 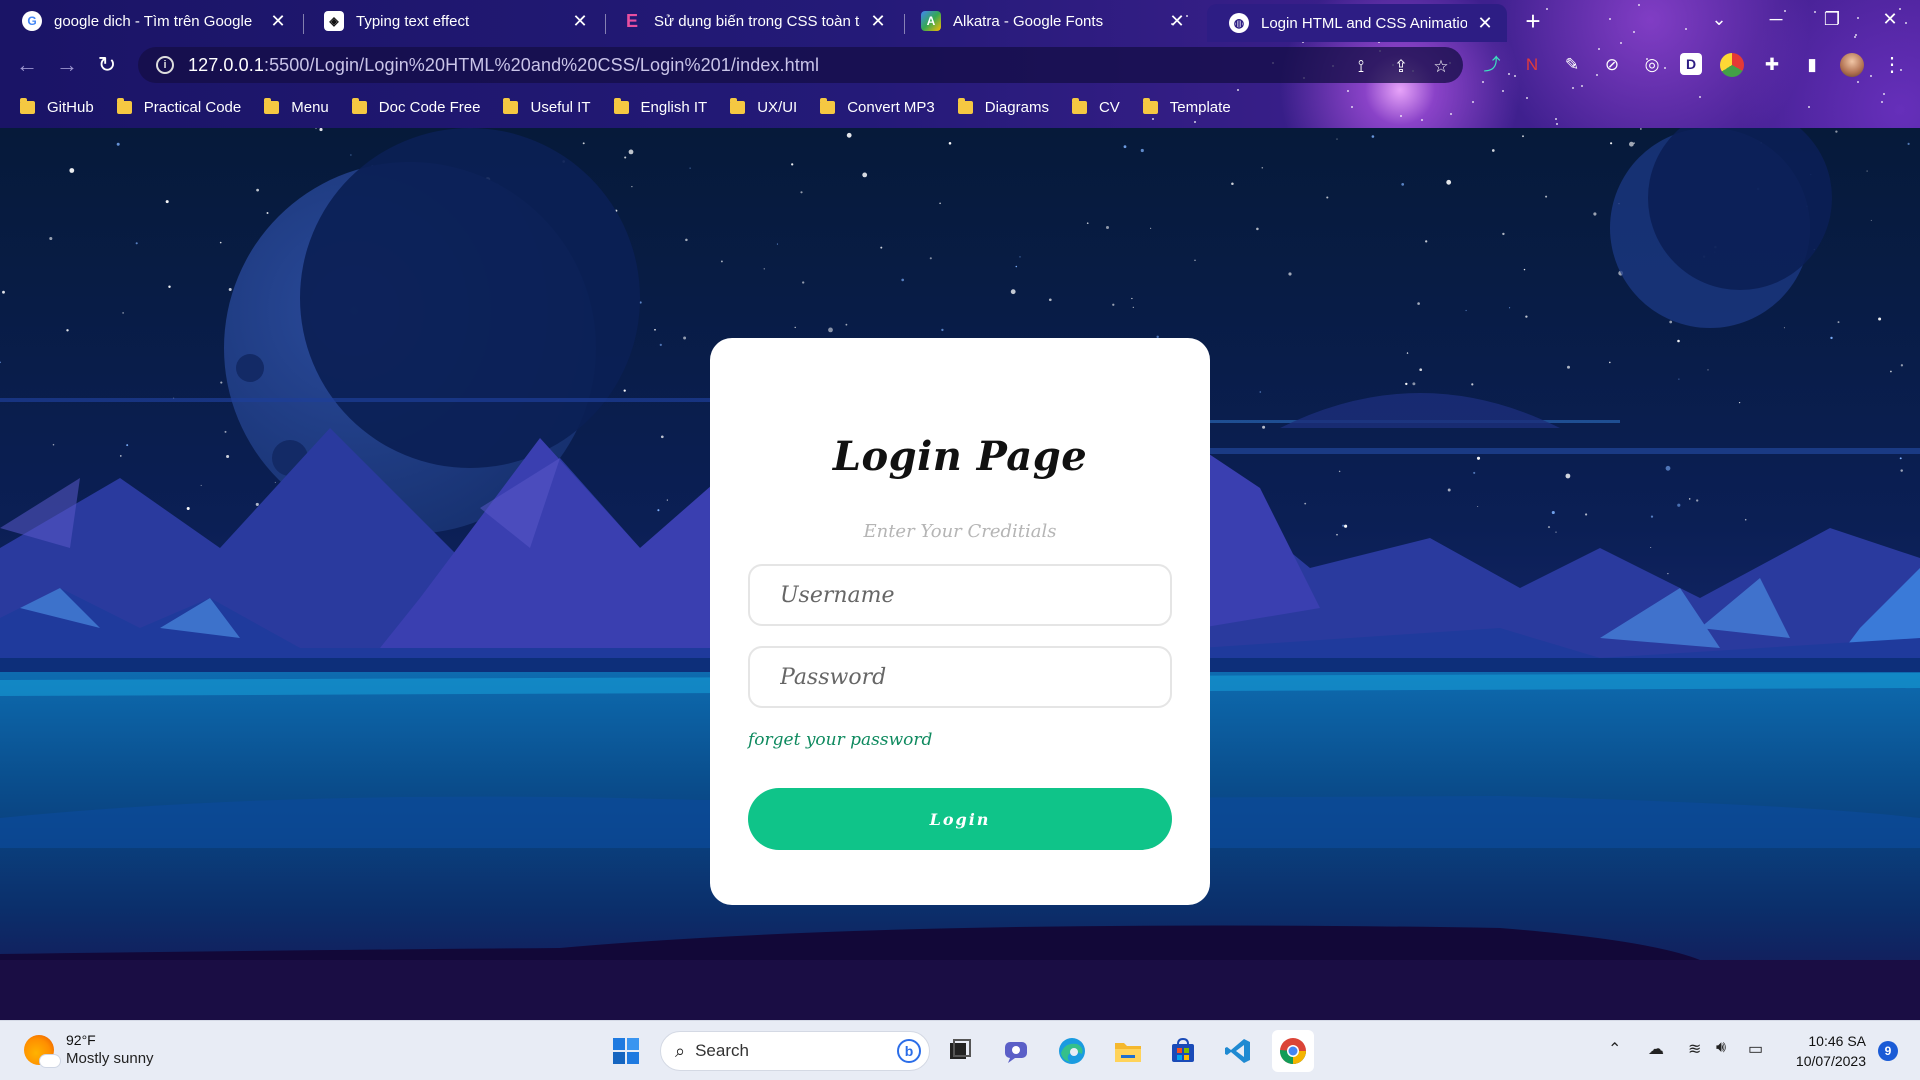 What do you see at coordinates (1719, 19) in the screenshot?
I see `tab-search-icon: ⌄` at bounding box center [1719, 19].